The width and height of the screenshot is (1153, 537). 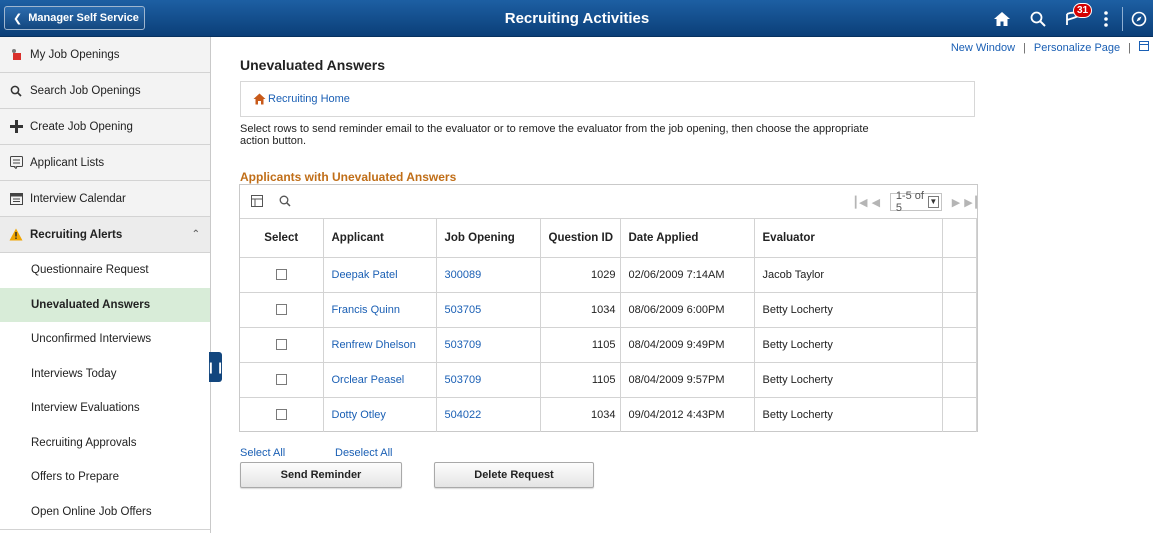 What do you see at coordinates (1106, 18) in the screenshot?
I see `actions-menu-icon` at bounding box center [1106, 18].